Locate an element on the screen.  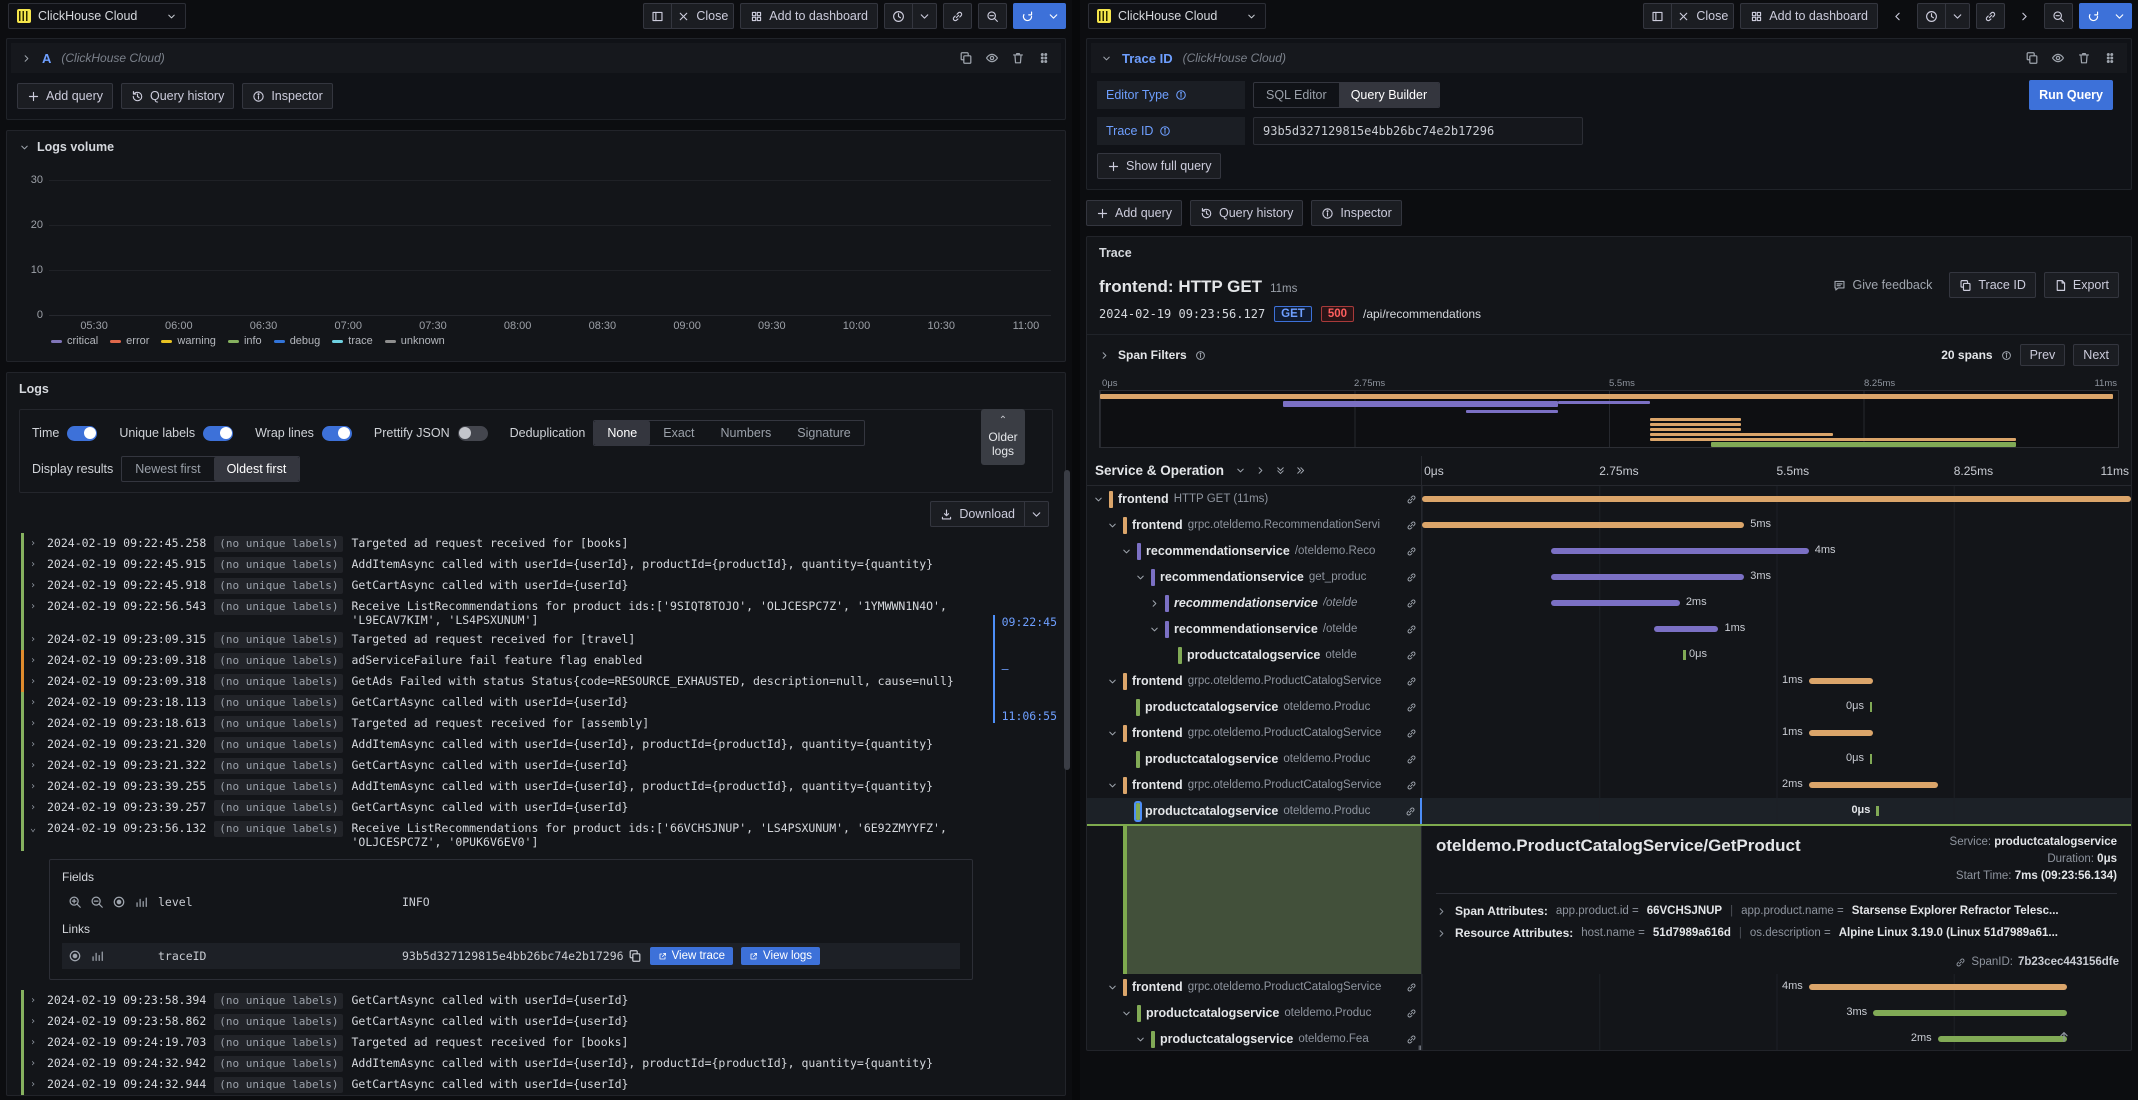
time-picker-button is located at coordinates (898, 16).